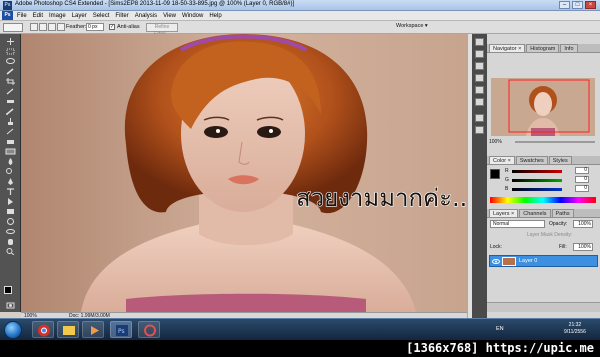 The image size is (600, 357). Describe the element at coordinates (564, 5) in the screenshot. I see `minimize-button: –` at that location.